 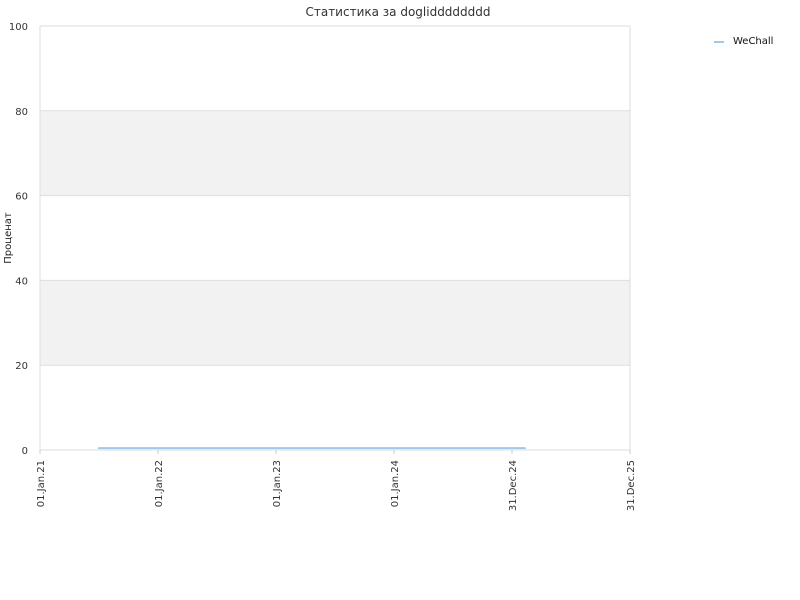 What do you see at coordinates (18, 27) in the screenshot?
I see `y-tick-label: 100` at bounding box center [18, 27].